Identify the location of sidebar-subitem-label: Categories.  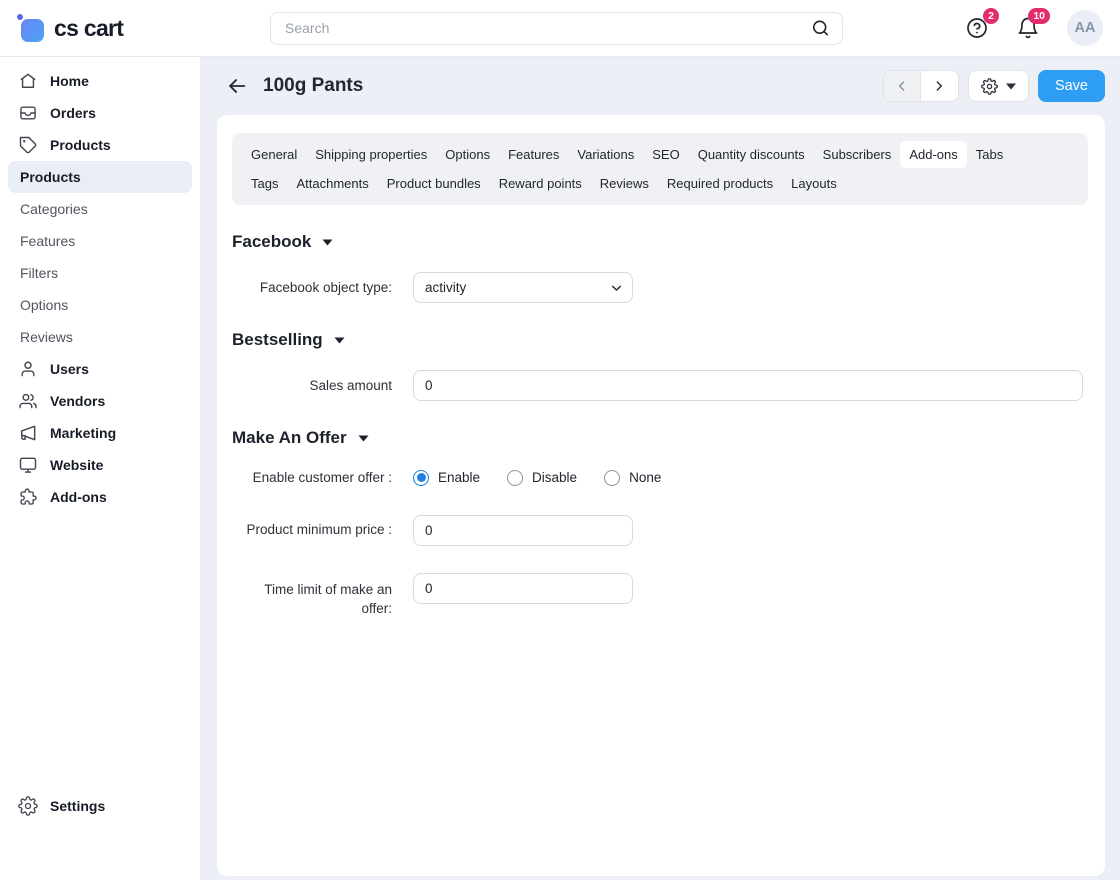
(54, 209).